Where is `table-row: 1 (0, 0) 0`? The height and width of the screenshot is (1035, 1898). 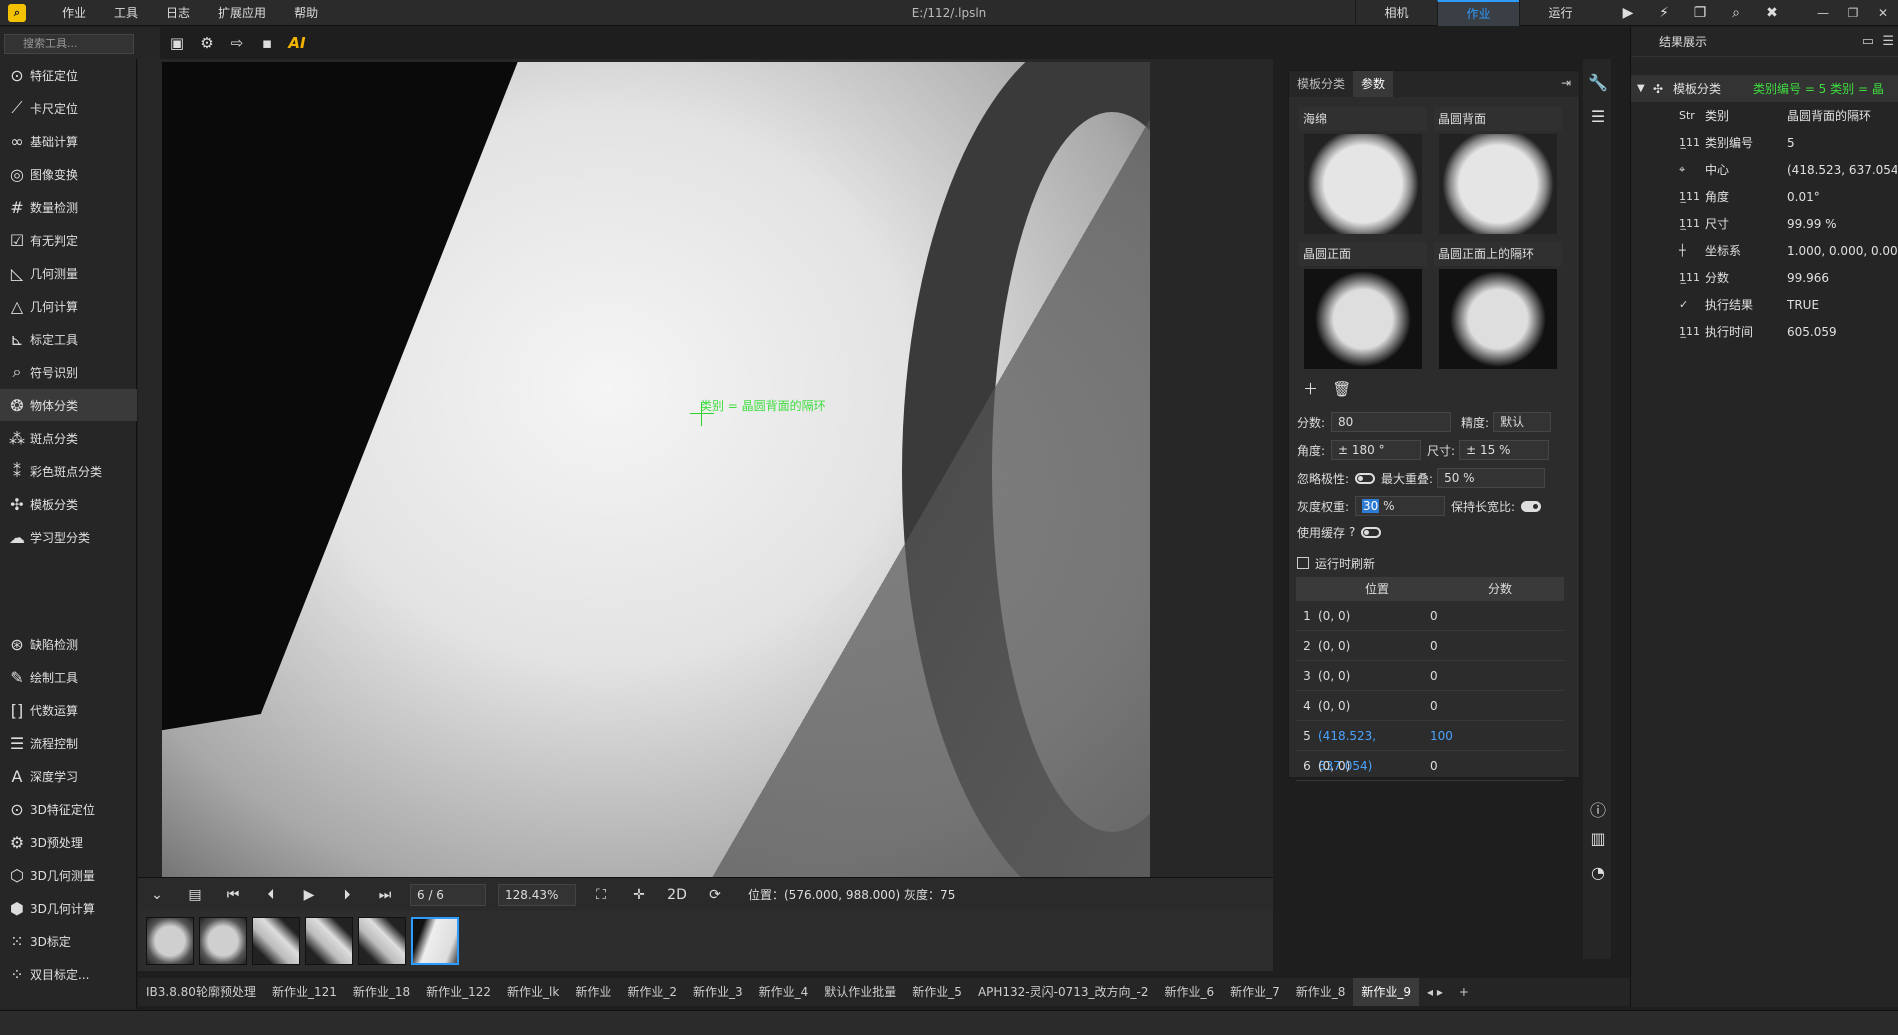 table-row: 1 (0, 0) 0 is located at coordinates (1430, 616).